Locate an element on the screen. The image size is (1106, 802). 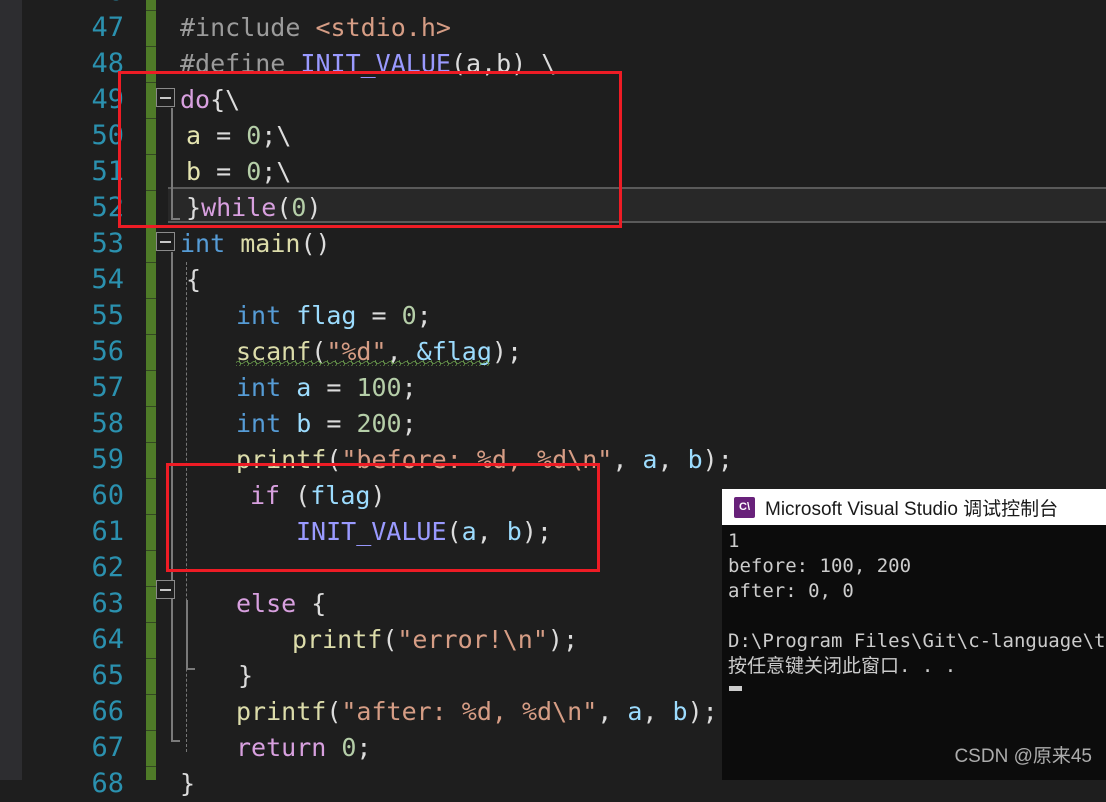
line-number-49: 49 is located at coordinates (107, 99).